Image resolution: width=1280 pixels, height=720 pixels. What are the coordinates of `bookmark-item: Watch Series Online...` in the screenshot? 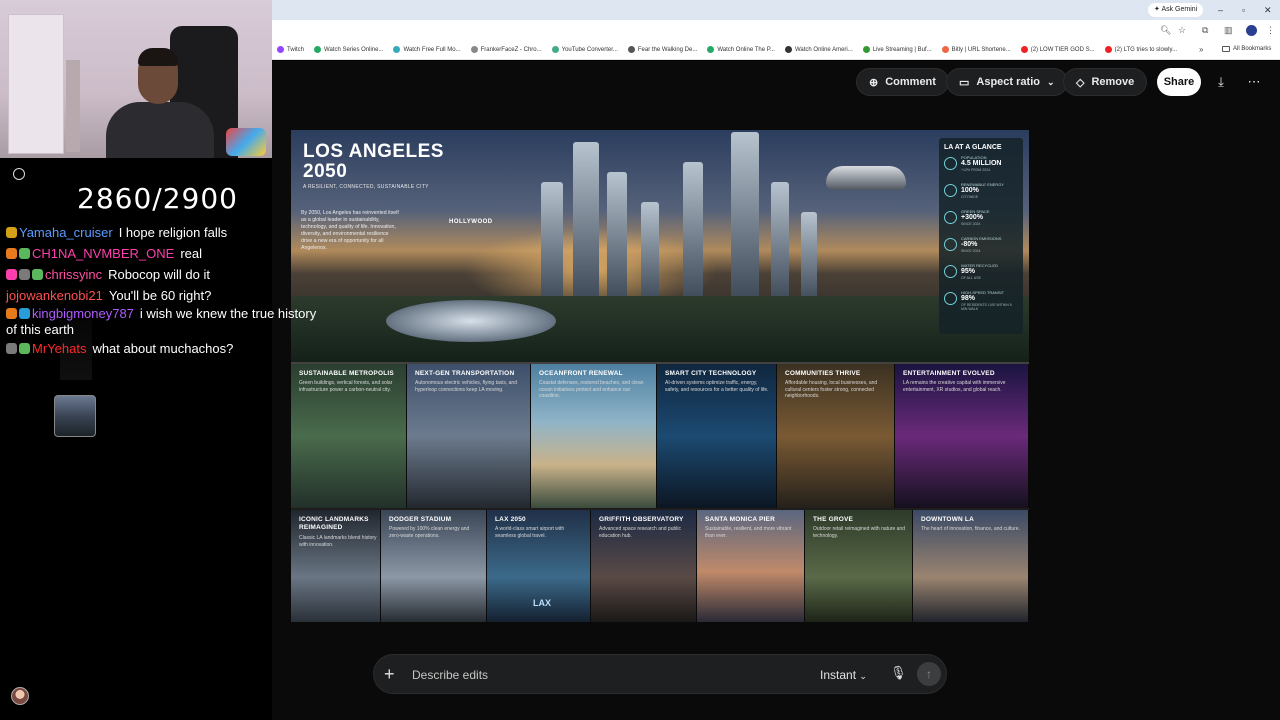 It's located at (348, 49).